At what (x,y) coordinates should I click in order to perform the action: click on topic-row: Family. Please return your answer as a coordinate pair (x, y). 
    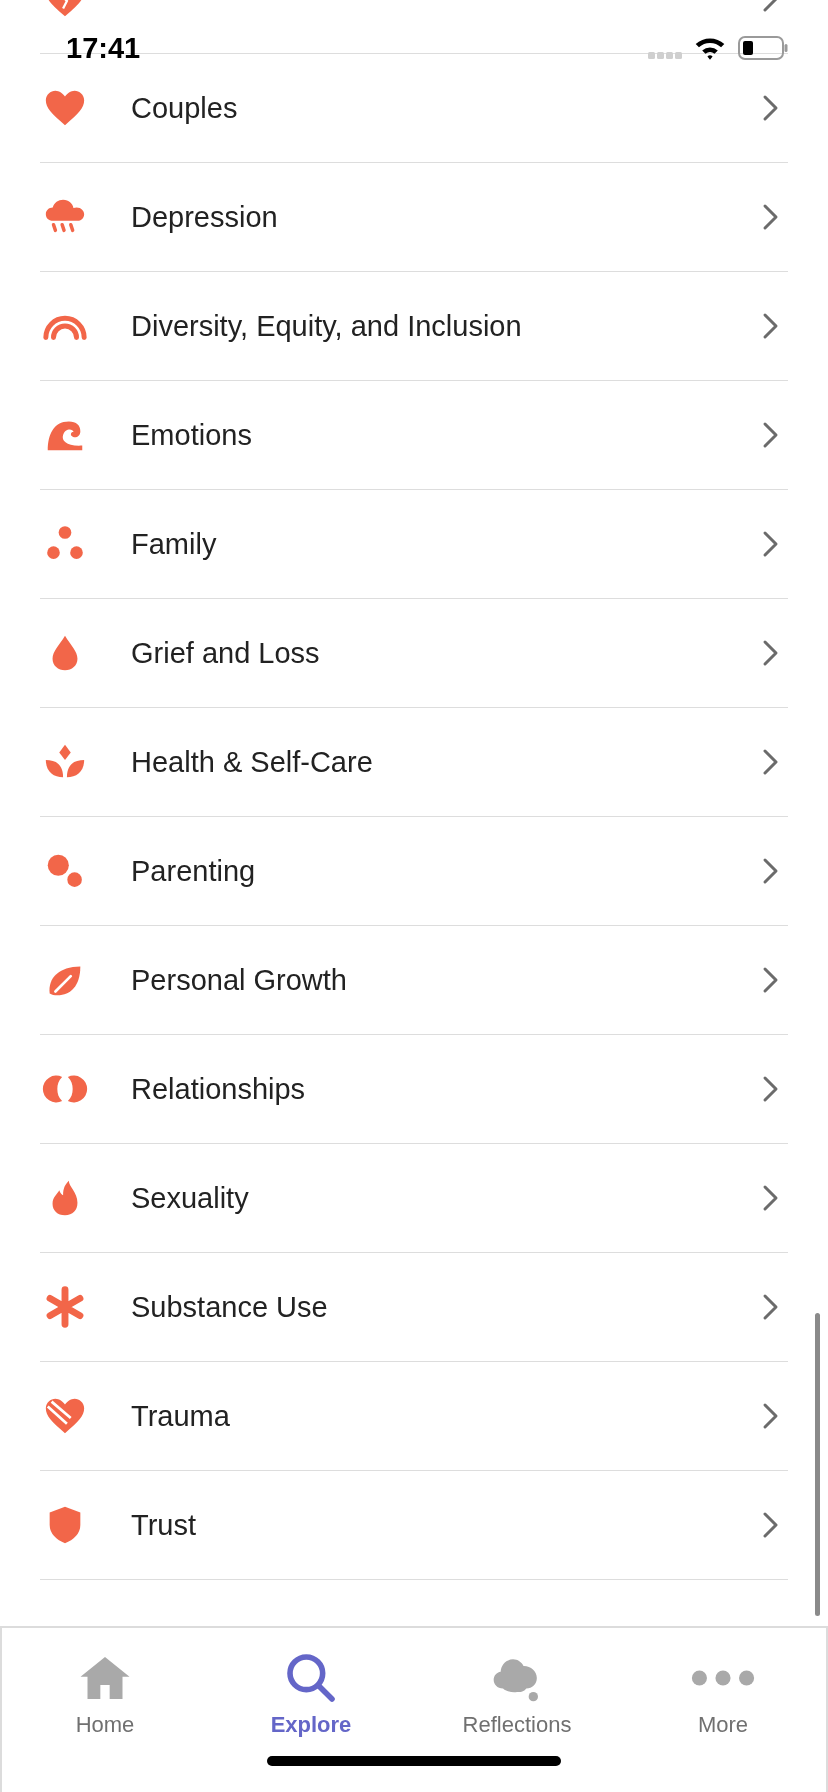
    Looking at the image, I should click on (414, 544).